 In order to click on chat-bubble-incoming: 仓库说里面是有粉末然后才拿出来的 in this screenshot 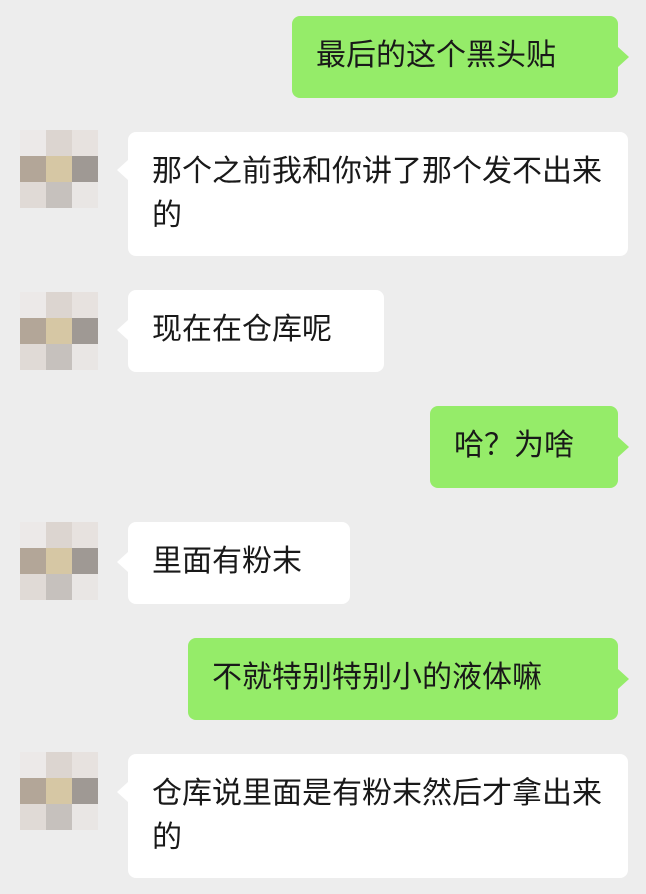, I will do `click(378, 816)`.